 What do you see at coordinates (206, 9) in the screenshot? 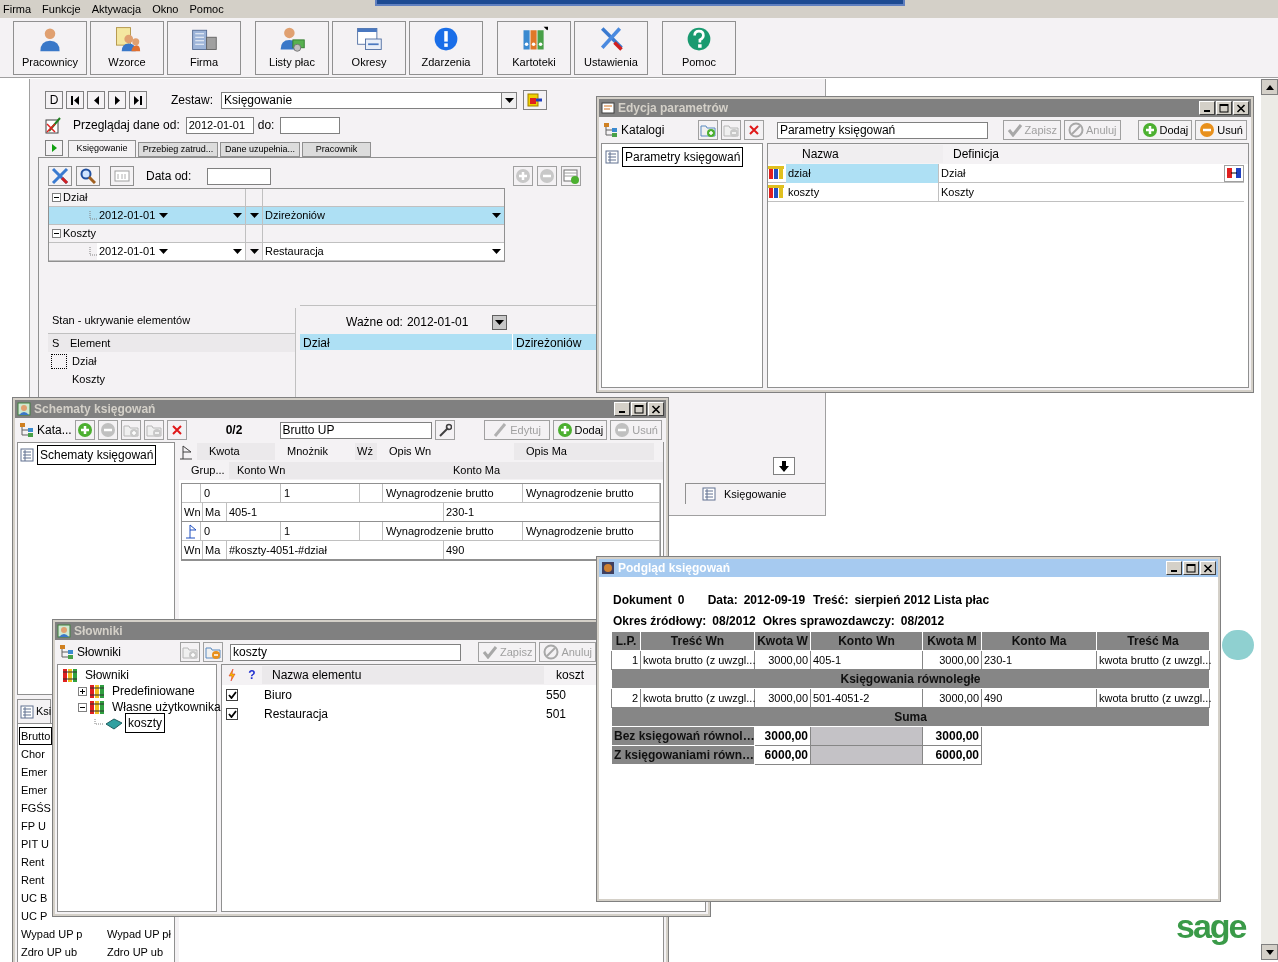
I see `menu-item: Pomoc` at bounding box center [206, 9].